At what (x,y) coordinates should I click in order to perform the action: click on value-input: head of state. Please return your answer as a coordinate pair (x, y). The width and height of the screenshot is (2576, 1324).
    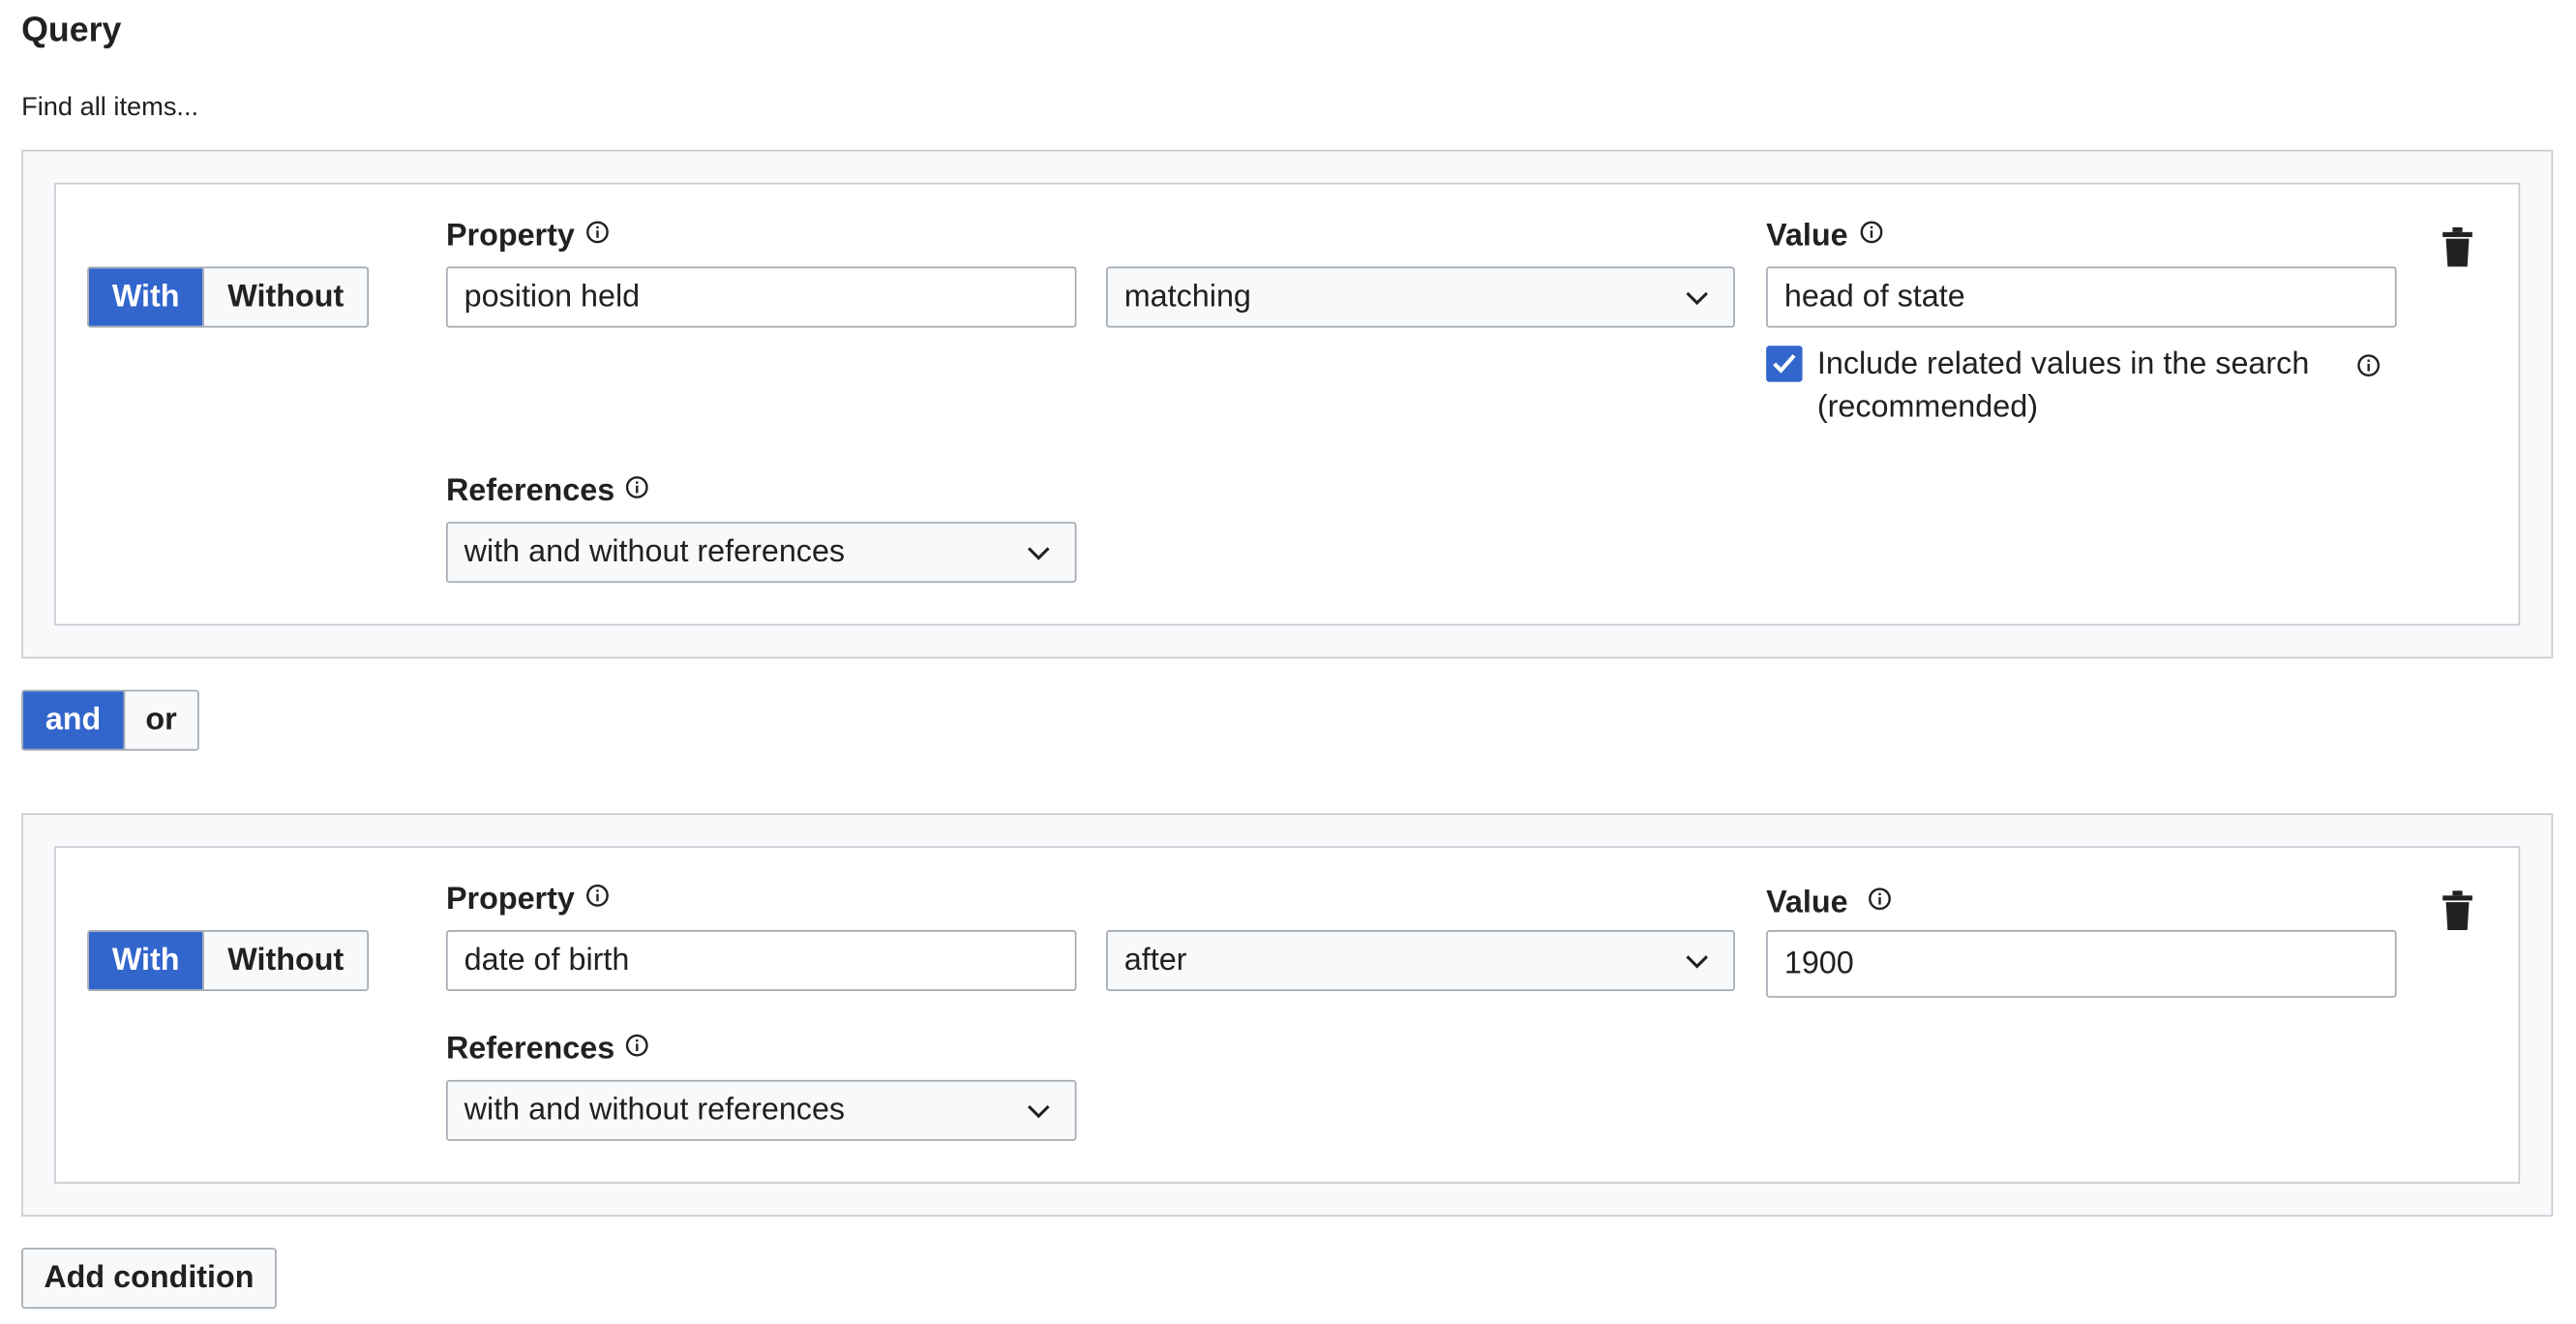
    Looking at the image, I should click on (2081, 297).